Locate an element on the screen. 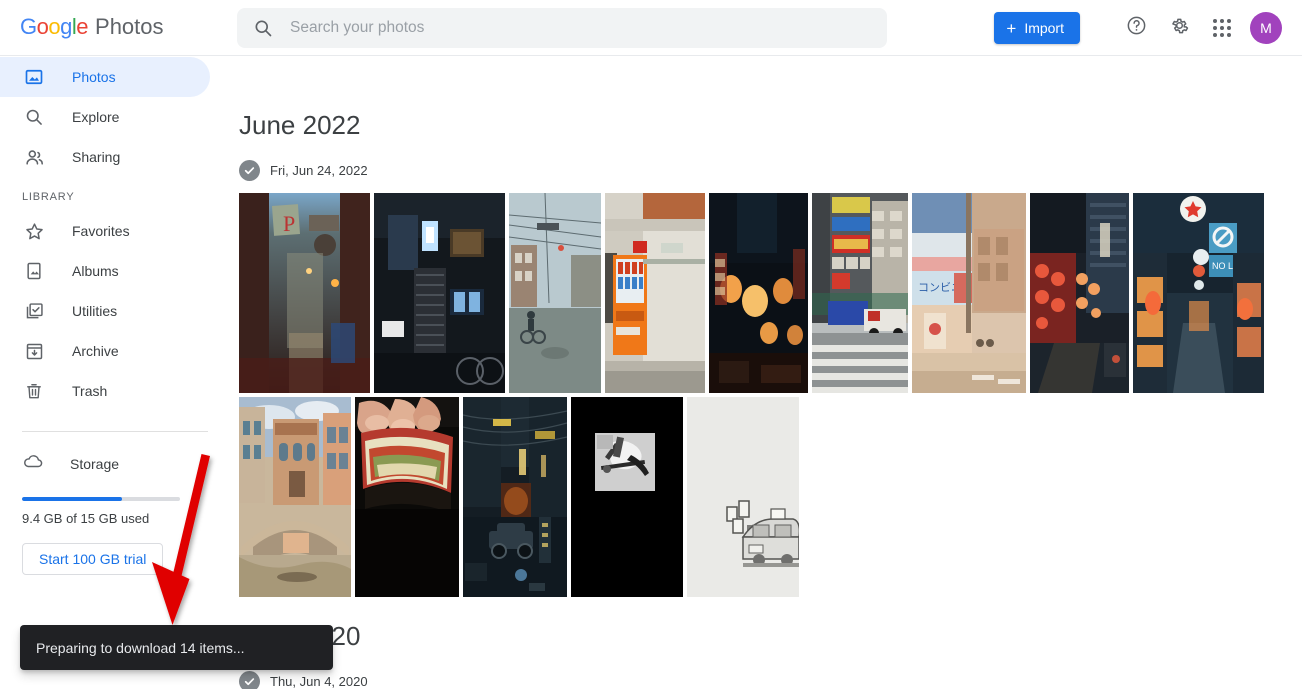  sidebar-item-trash: Trash is located at coordinates (105, 391).